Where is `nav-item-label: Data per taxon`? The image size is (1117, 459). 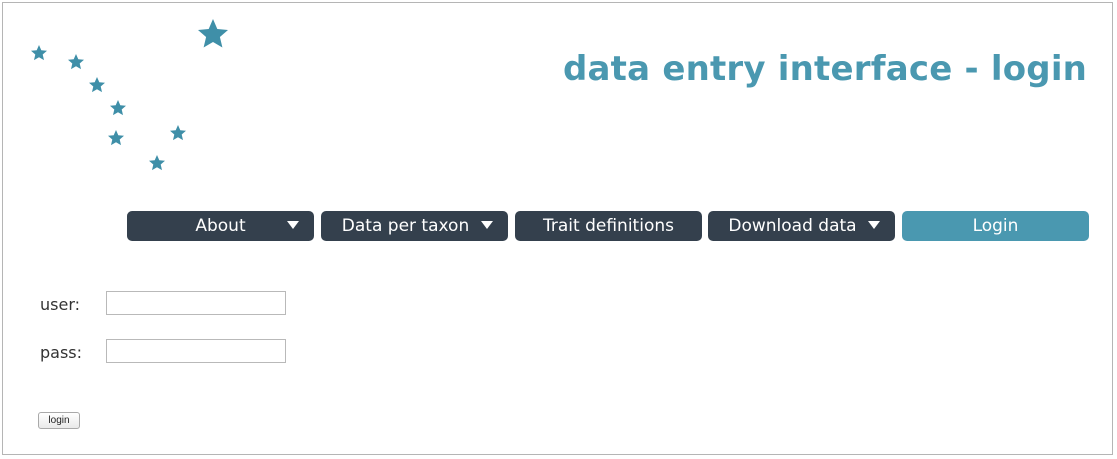
nav-item-label: Data per taxon is located at coordinates (405, 226).